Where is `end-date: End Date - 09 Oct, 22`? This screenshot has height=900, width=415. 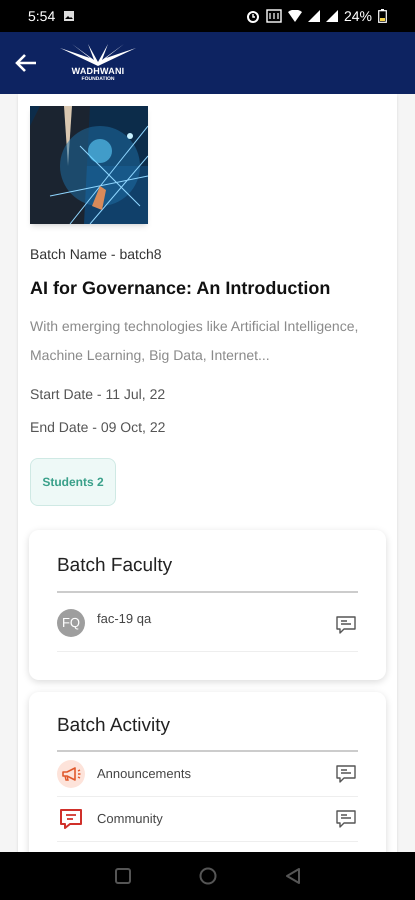
end-date: End Date - 09 Oct, 22 is located at coordinates (98, 427).